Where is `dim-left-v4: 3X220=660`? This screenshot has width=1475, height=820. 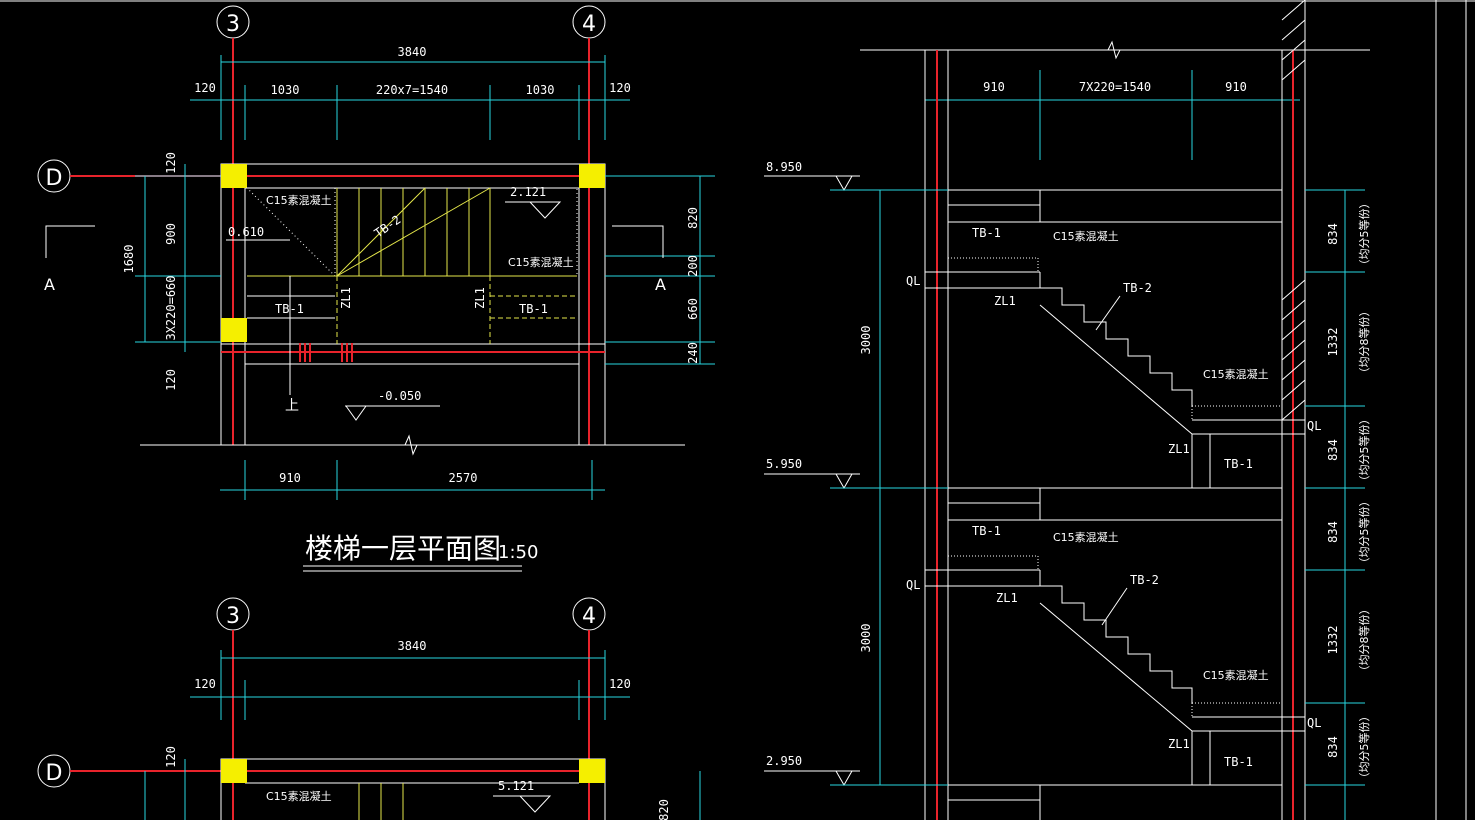
dim-left-v4: 3X220=660 is located at coordinates (171, 307).